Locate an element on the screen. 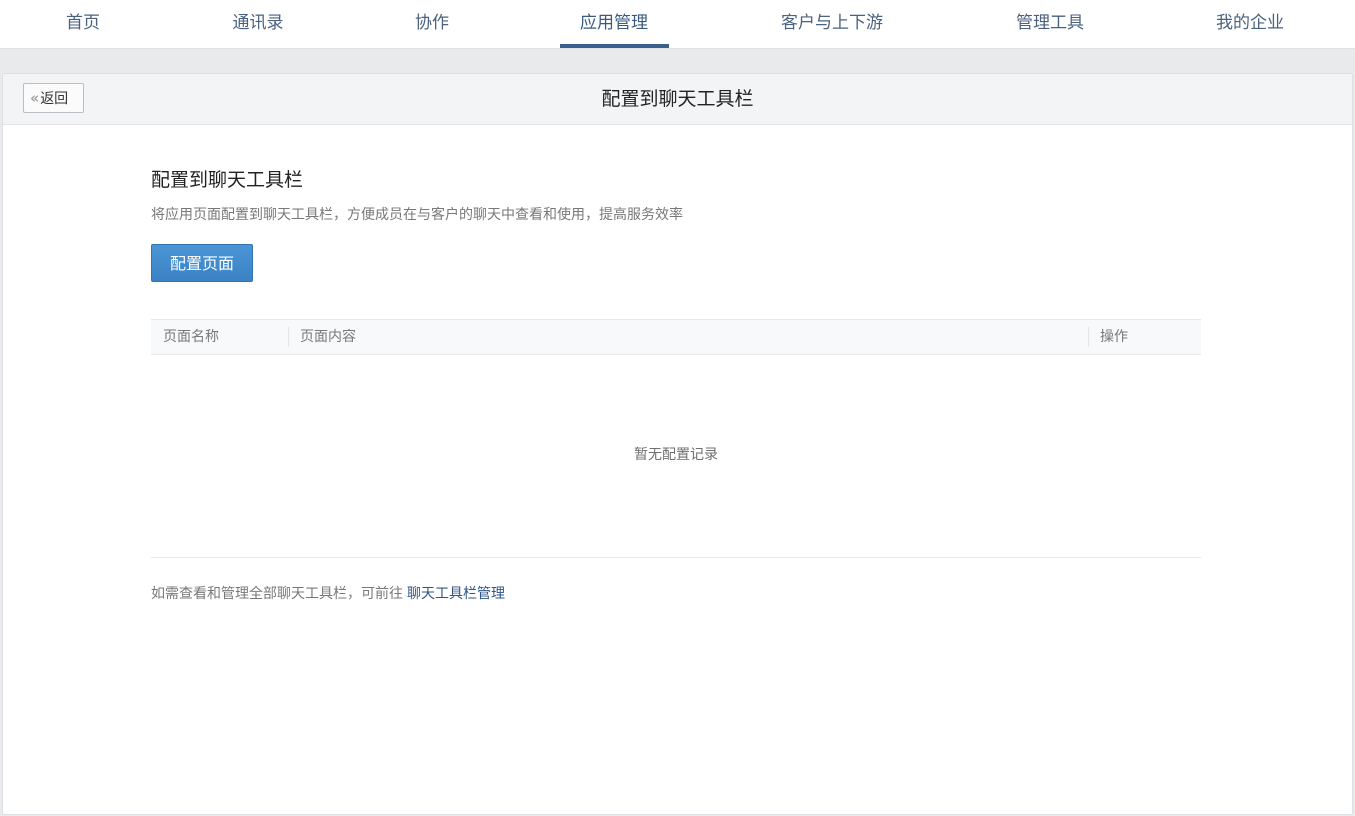 This screenshot has width=1355, height=816. chat-toolbar-management-link: 聊天工具栏管理 is located at coordinates (456, 594).